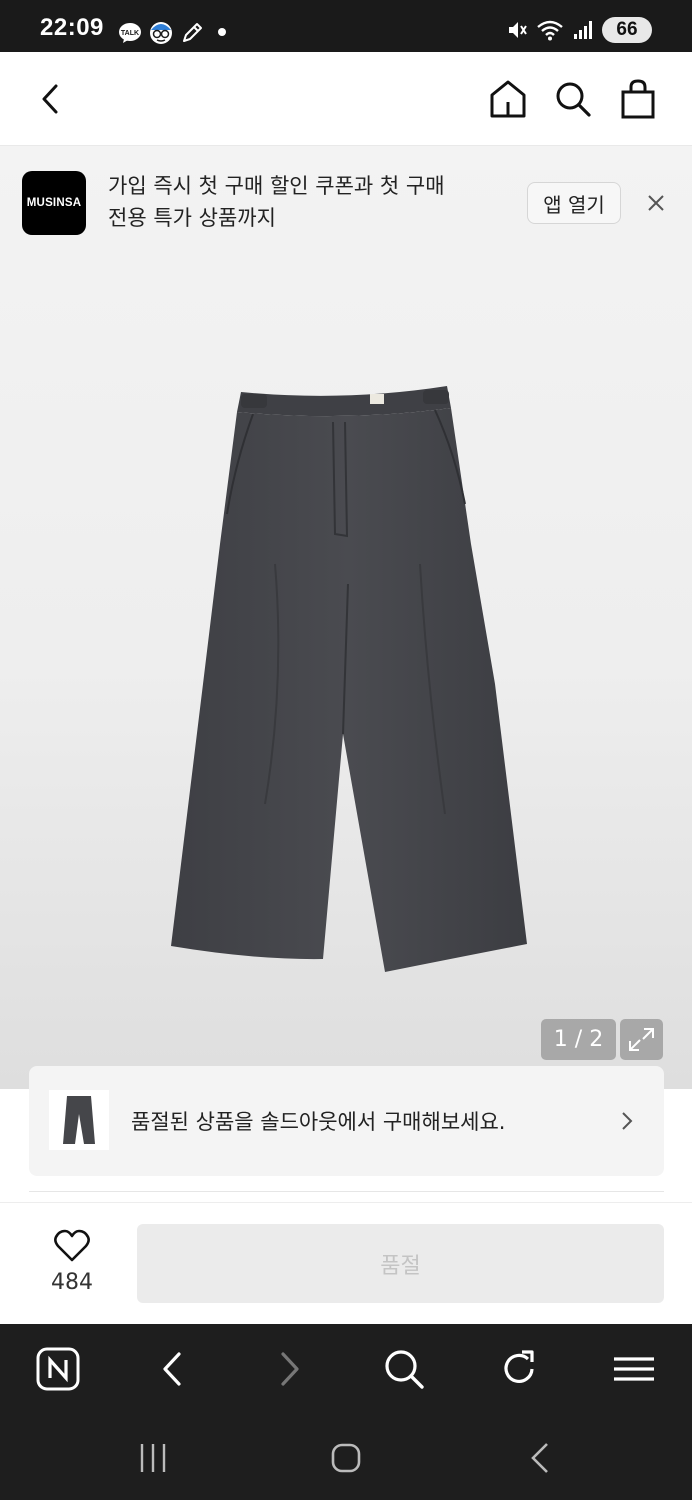 Image resolution: width=692 pixels, height=1500 pixels. I want to click on cartoon-face-icon, so click(161, 33).